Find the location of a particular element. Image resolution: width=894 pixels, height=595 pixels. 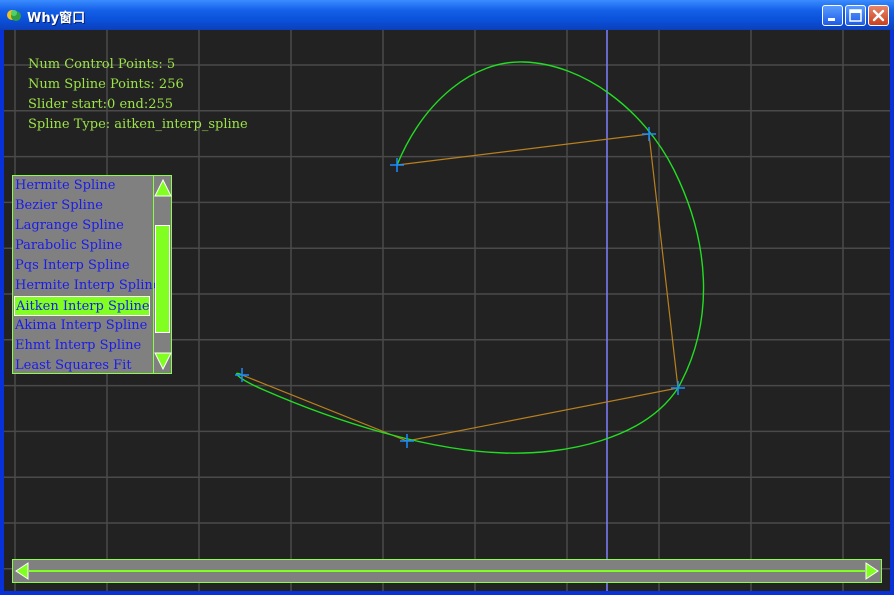

slider-range-text: Slider start:0 end:255 is located at coordinates (101, 104).